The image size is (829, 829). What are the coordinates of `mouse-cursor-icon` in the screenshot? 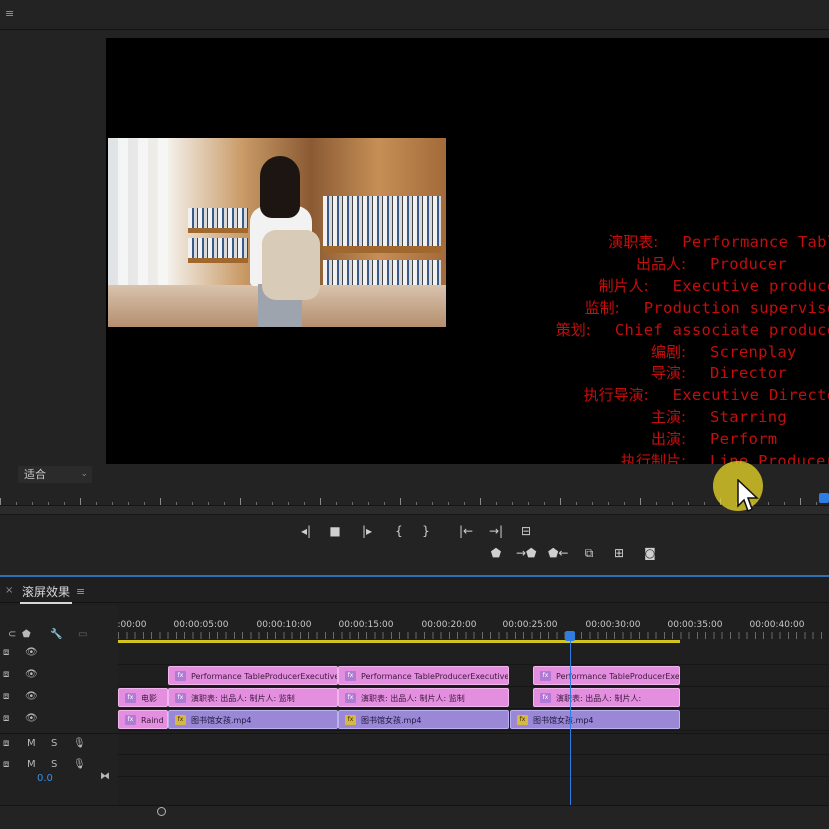 It's located at (748, 496).